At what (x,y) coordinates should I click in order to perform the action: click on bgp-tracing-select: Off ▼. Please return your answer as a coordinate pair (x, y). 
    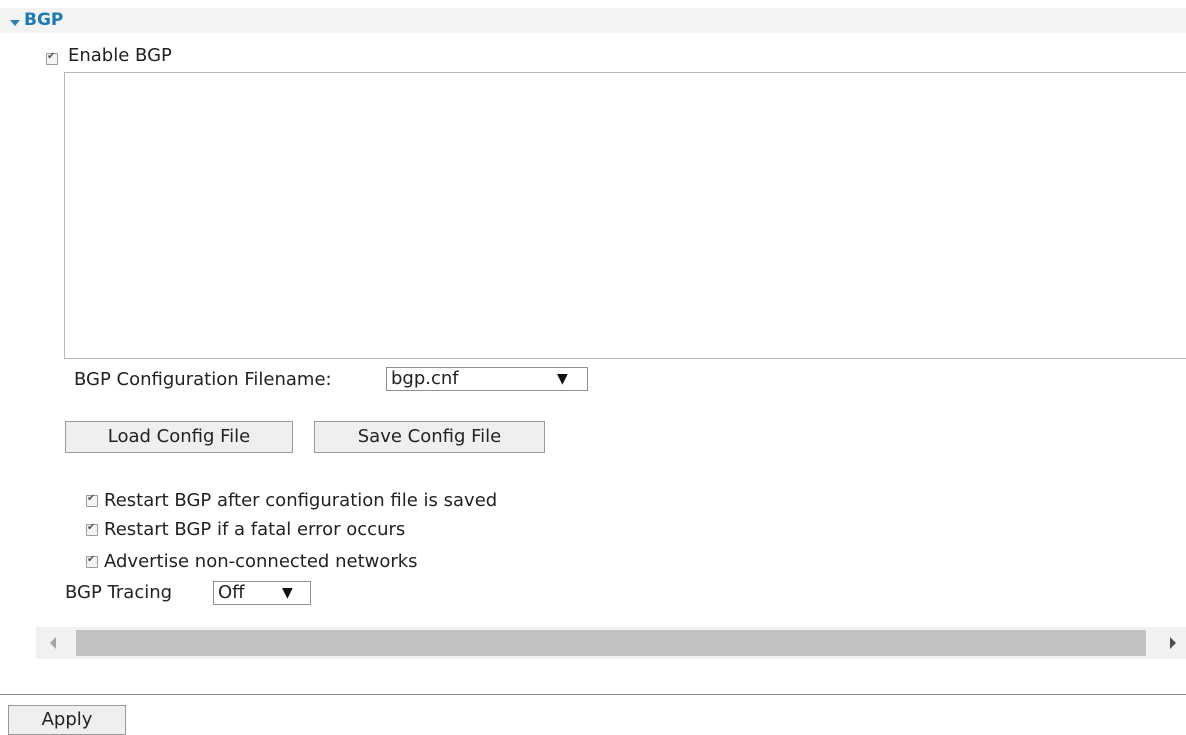
    Looking at the image, I should click on (262, 593).